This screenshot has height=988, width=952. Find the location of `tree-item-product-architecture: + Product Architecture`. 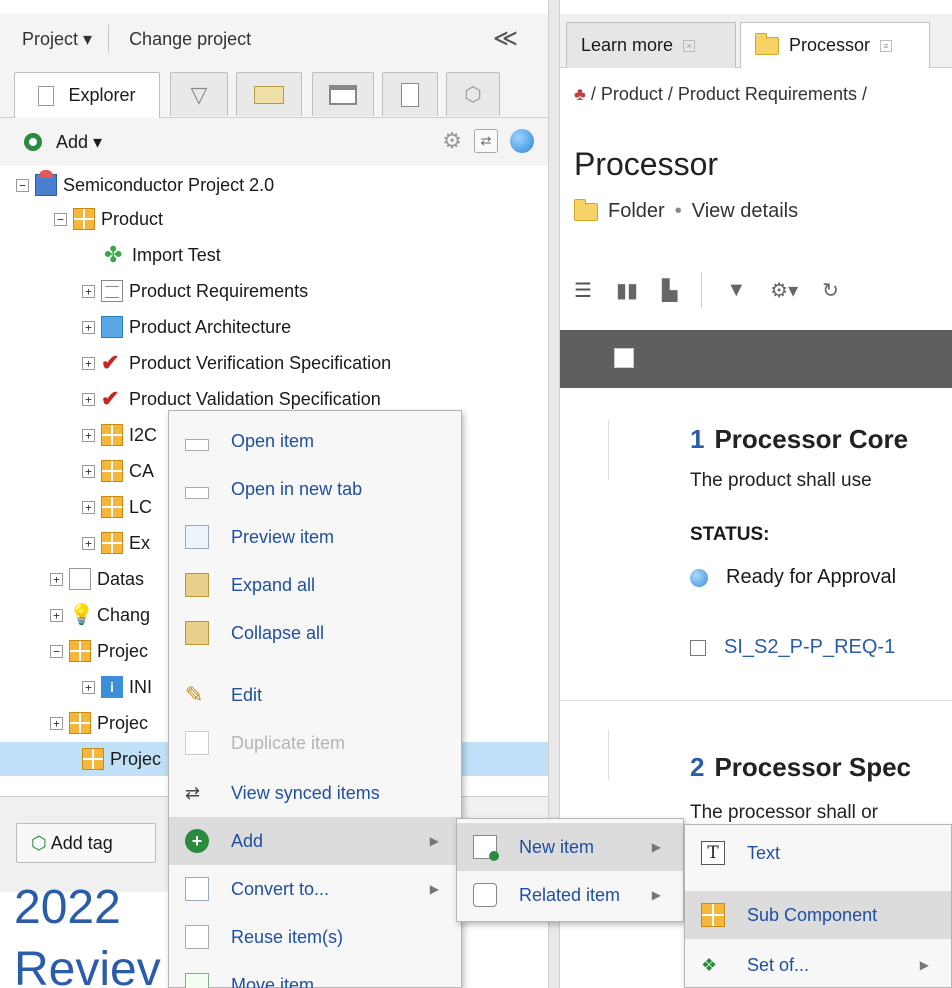

tree-item-product-architecture: + Product Architecture is located at coordinates (186, 327).